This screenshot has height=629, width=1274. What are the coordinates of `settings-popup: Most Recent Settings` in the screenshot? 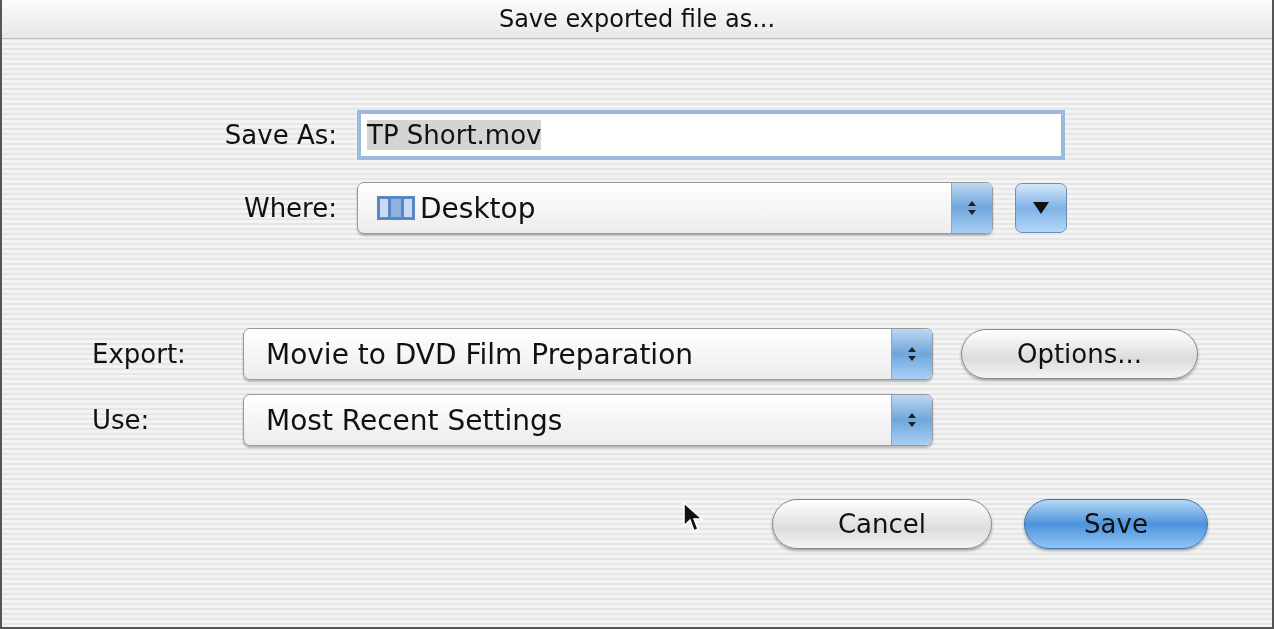 It's located at (588, 420).